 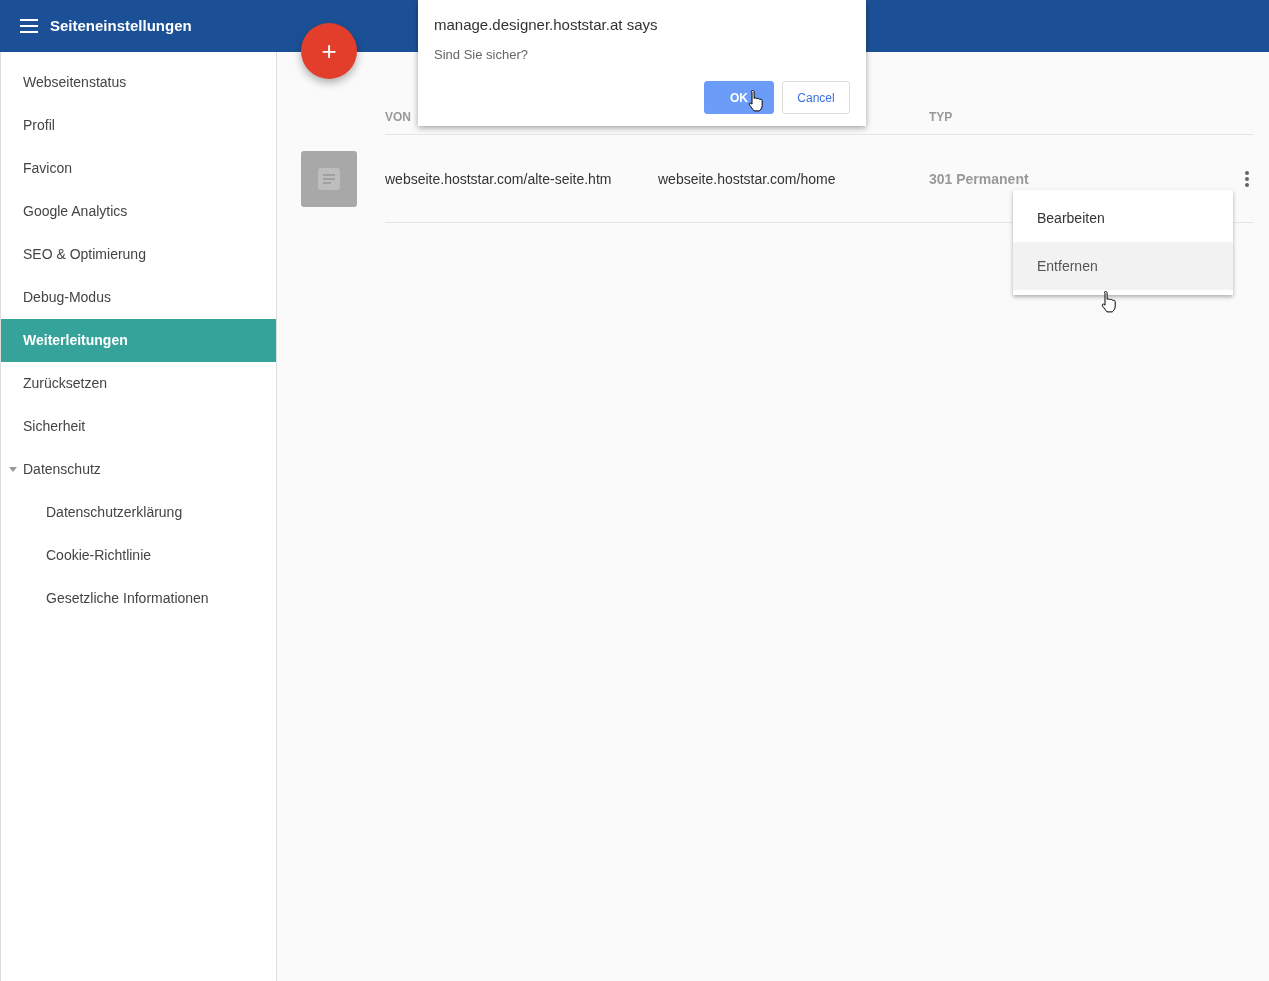 I want to click on page-title: Seiteneinstellungen, so click(x=121, y=25).